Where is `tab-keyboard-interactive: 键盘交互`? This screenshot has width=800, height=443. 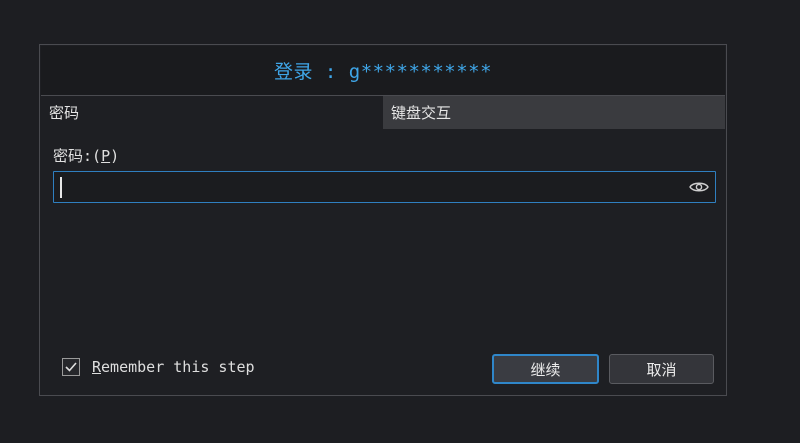 tab-keyboard-interactive: 键盘交互 is located at coordinates (554, 112).